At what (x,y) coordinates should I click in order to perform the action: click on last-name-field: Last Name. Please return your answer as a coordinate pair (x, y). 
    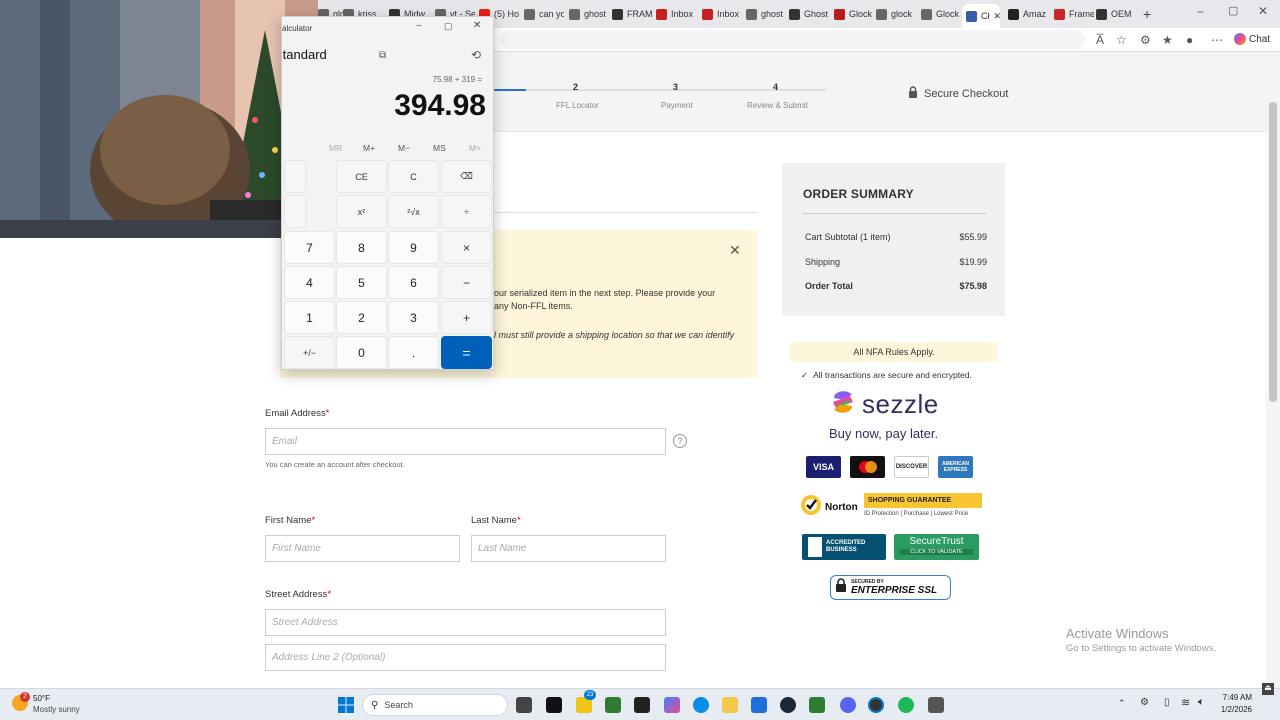
    Looking at the image, I should click on (568, 548).